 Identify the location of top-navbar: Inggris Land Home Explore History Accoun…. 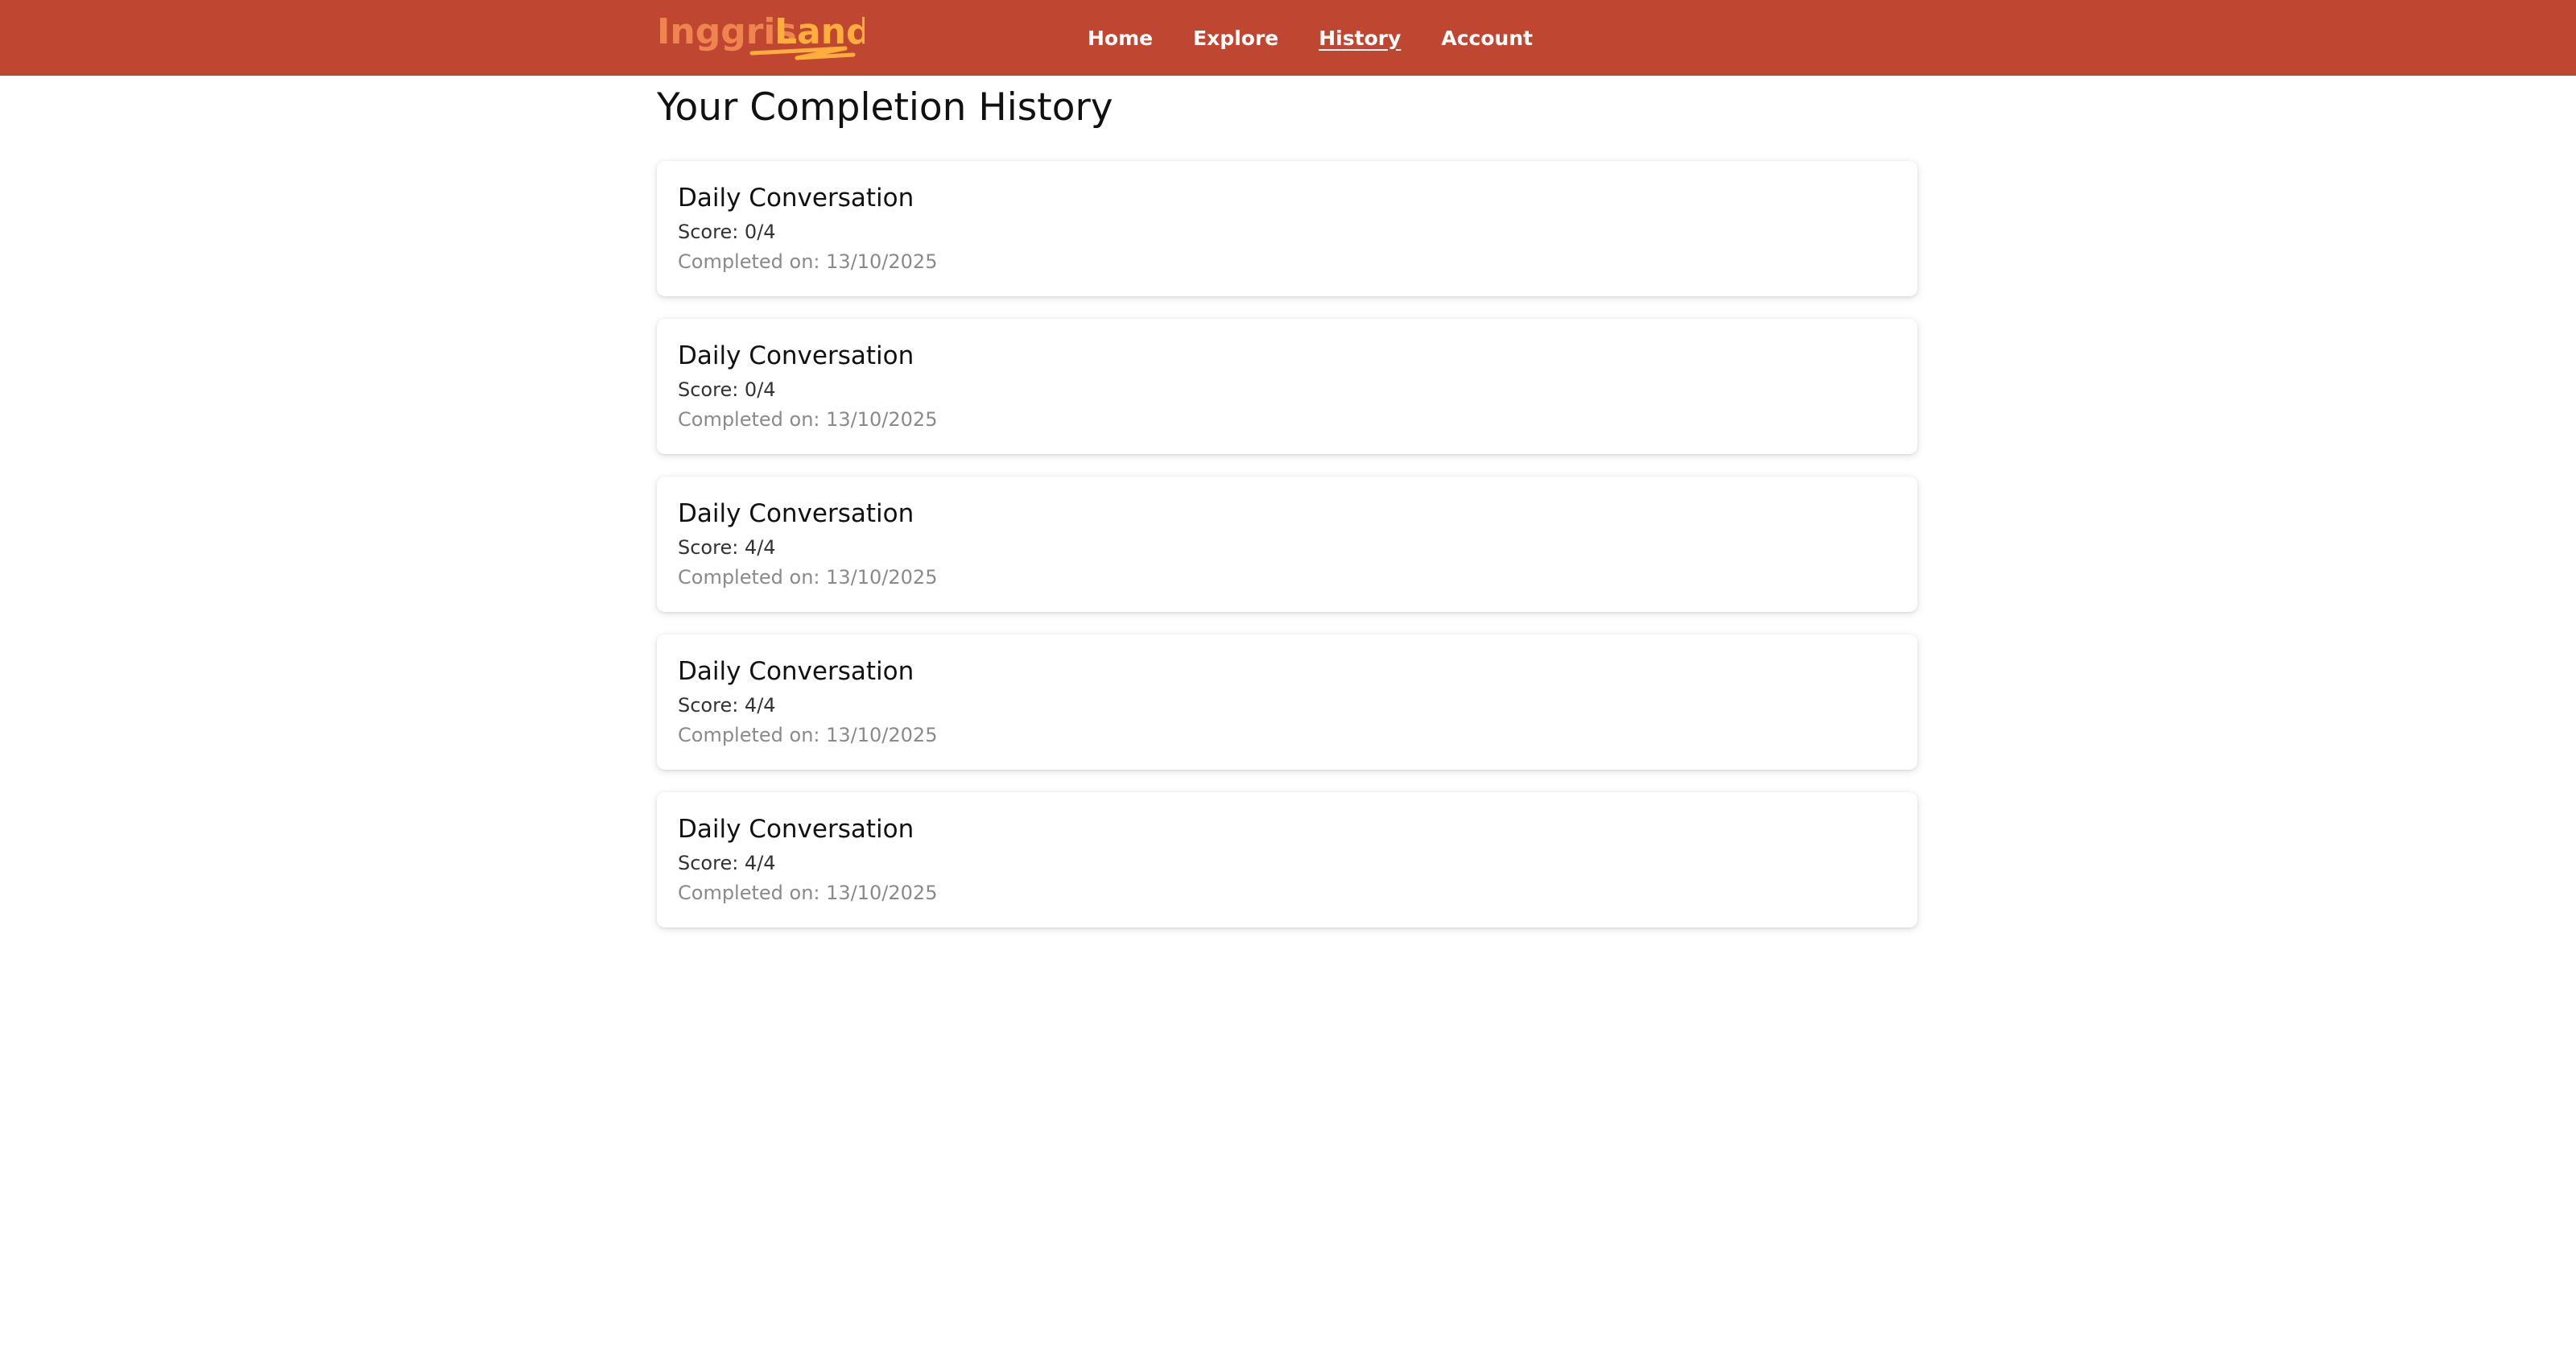
(1288, 38).